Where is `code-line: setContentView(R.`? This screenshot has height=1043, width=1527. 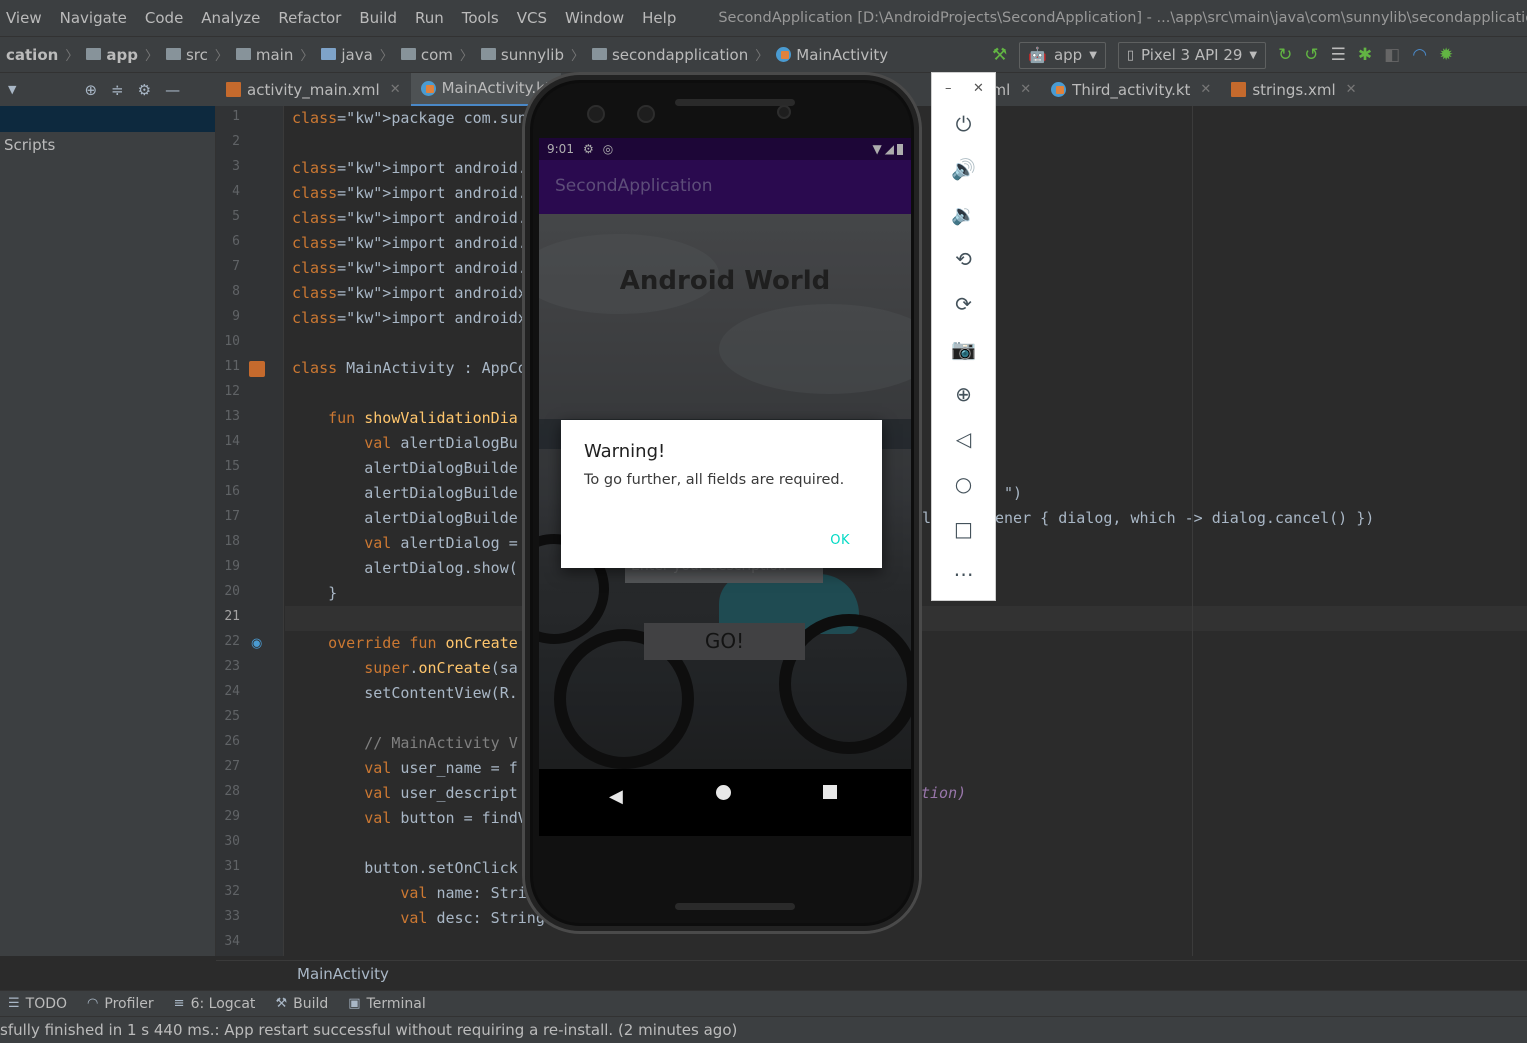
code-line: setContentView(R. is located at coordinates (405, 693).